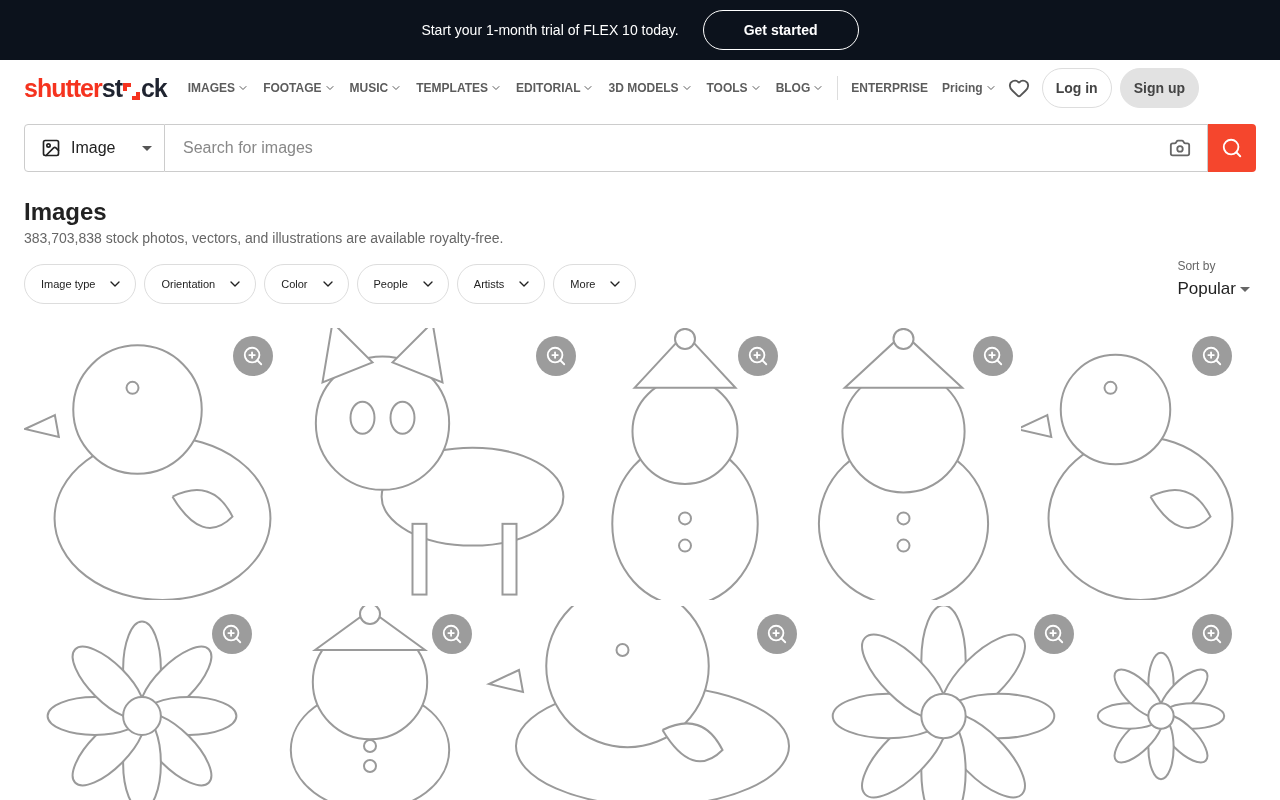 This screenshot has height=800, width=1280. What do you see at coordinates (800, 88) in the screenshot?
I see `nav-link: BLOG` at bounding box center [800, 88].